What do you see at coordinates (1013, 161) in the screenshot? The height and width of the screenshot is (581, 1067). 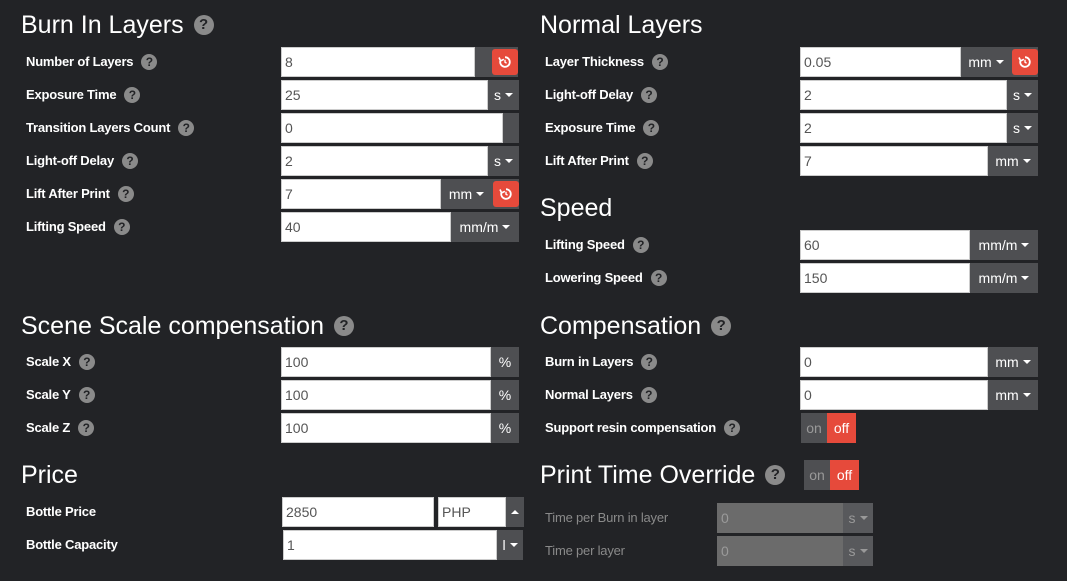 I see `normal-lift-unit-dropdown: mm` at bounding box center [1013, 161].